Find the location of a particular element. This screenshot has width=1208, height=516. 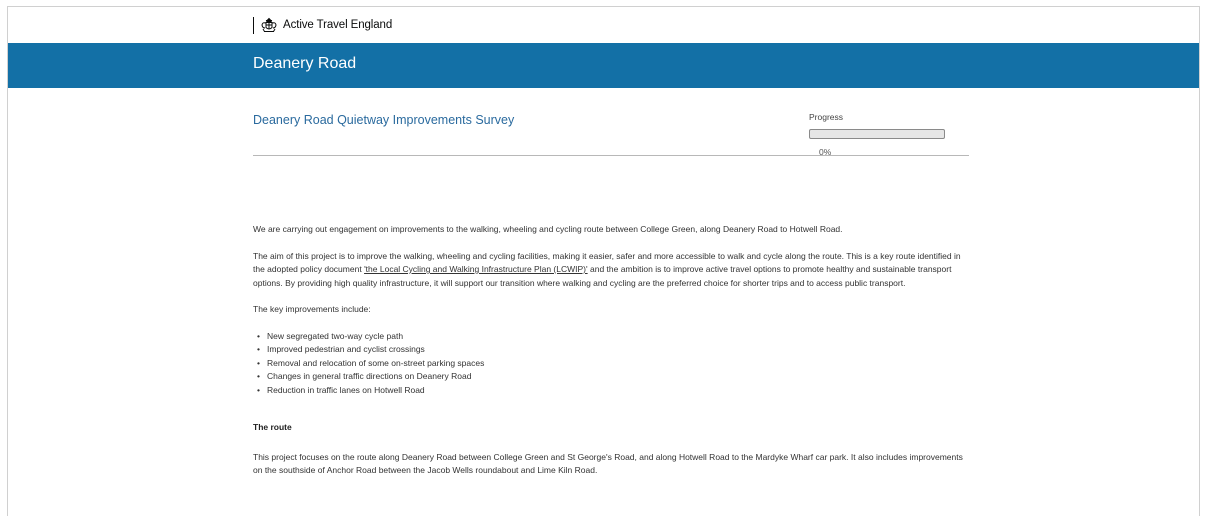

brand-logo: Active Travel England is located at coordinates (322, 25).